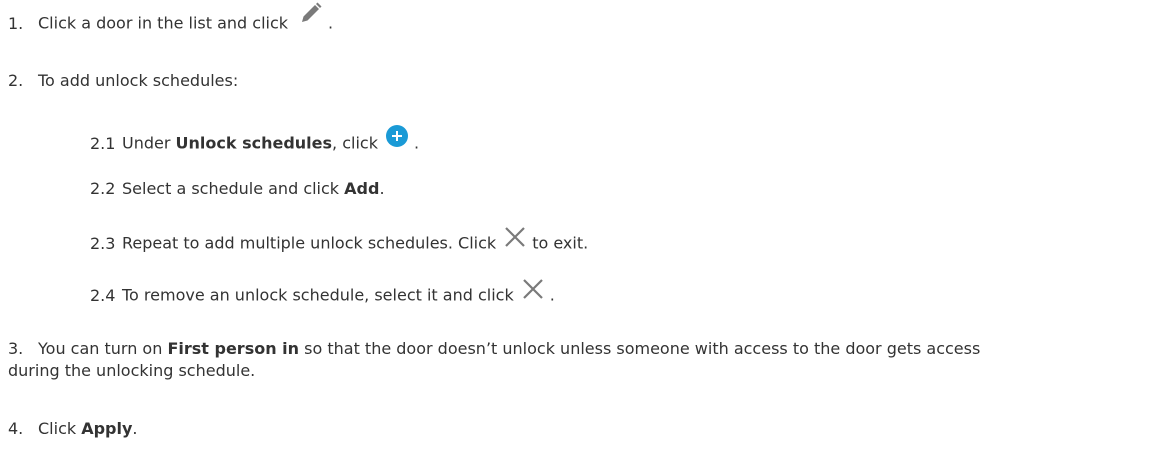 This screenshot has height=452, width=1153. I want to click on step-bold-text: First person in, so click(233, 348).